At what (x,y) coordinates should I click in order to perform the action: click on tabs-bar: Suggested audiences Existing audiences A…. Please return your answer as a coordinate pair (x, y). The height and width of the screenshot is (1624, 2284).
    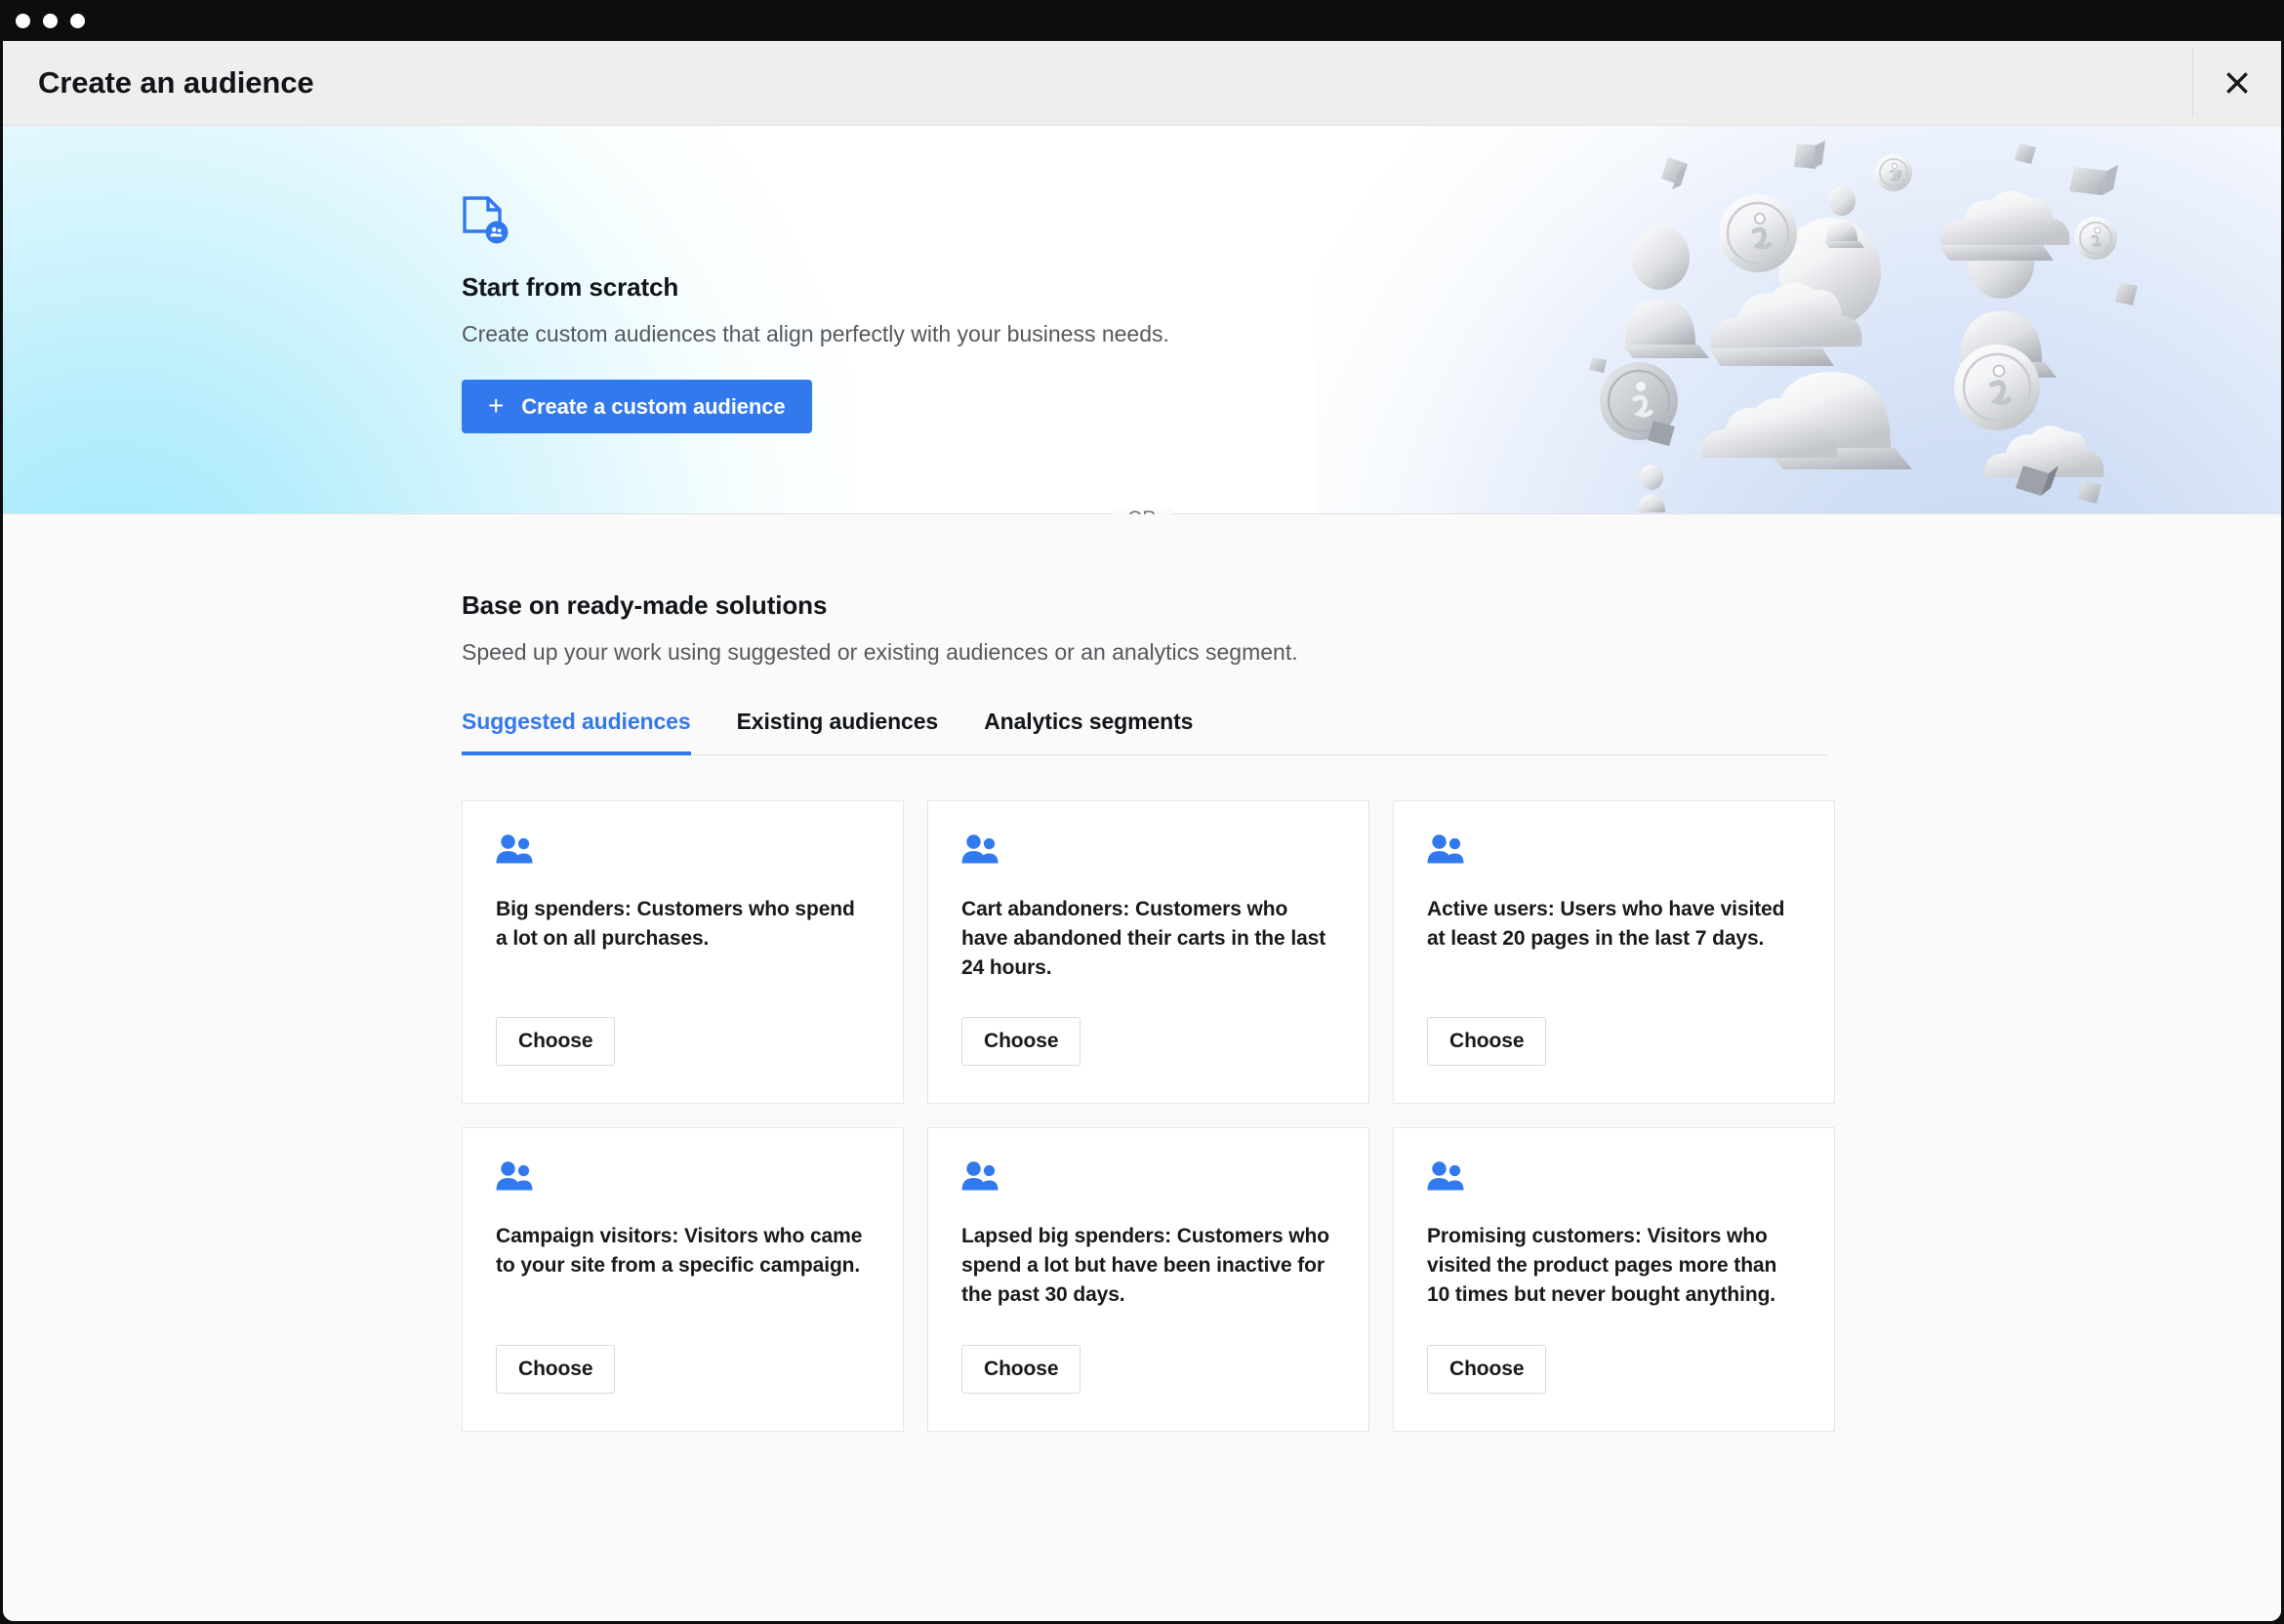
    Looking at the image, I should click on (1145, 732).